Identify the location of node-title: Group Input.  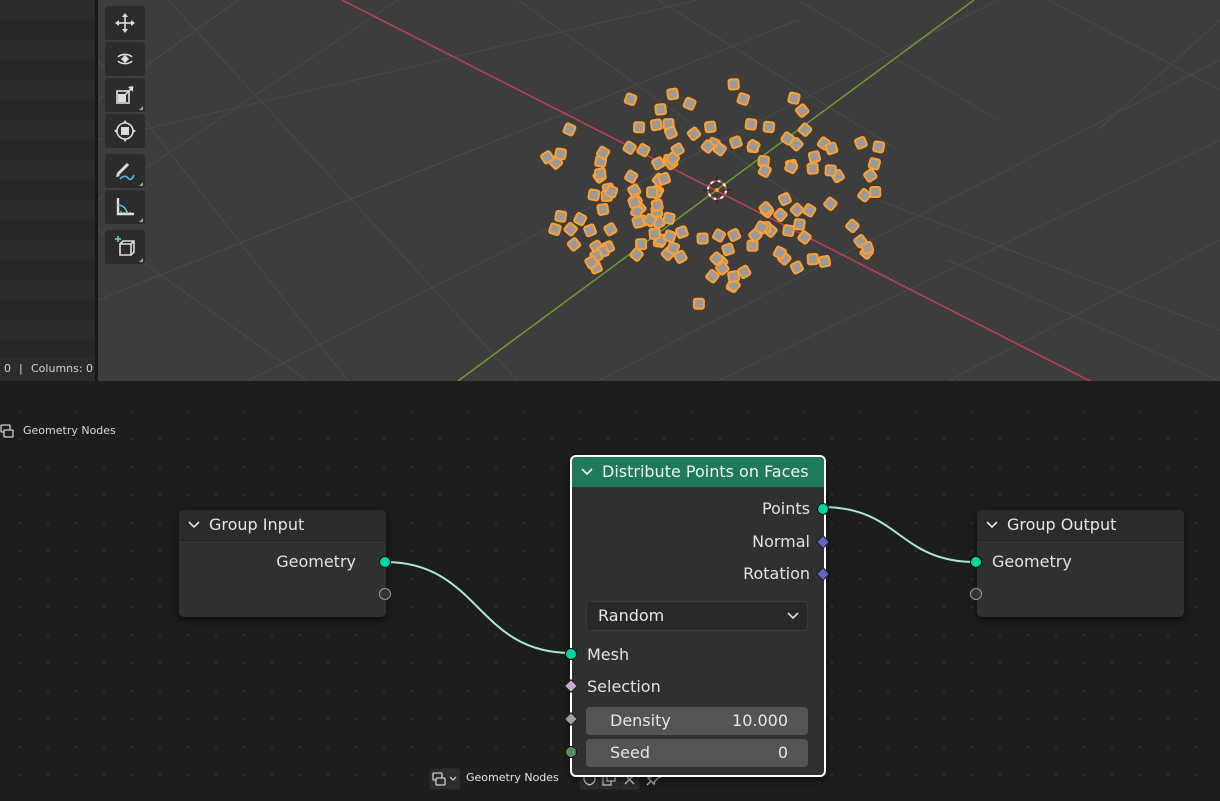
(257, 524).